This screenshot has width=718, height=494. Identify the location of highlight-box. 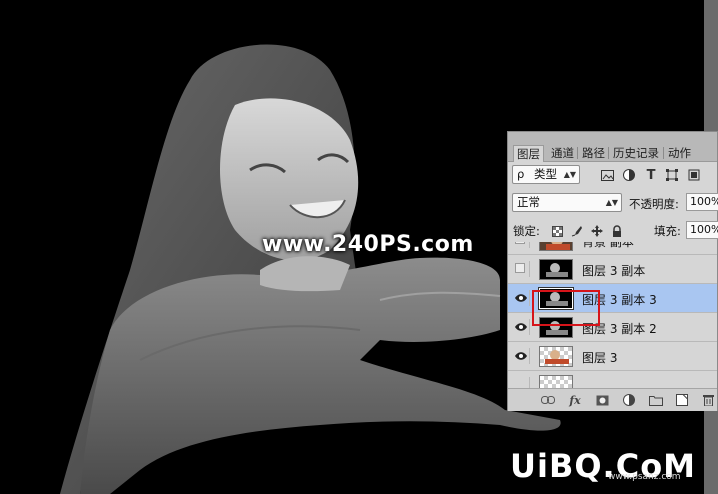
(566, 308).